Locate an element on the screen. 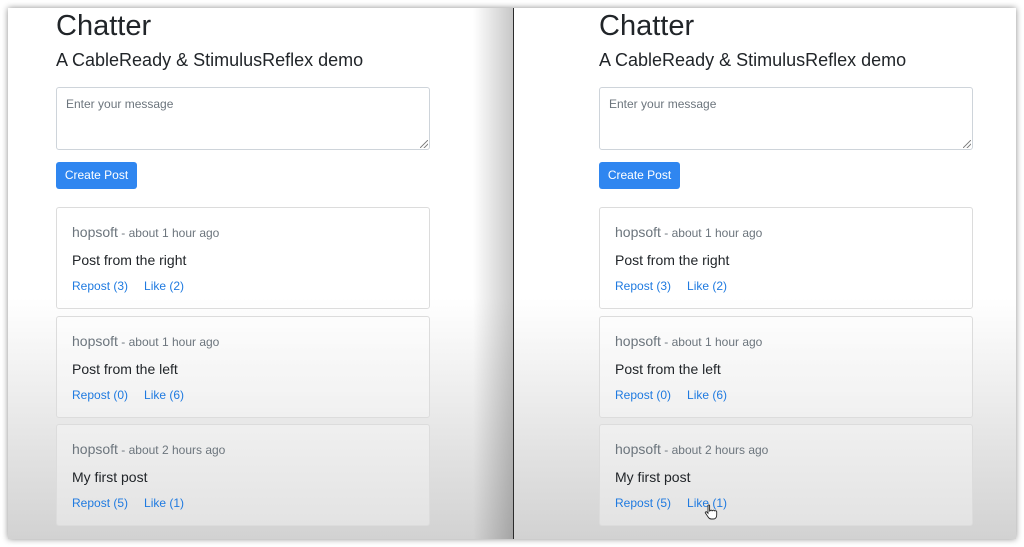  post-actions: Repost (5) Like (1) is located at coordinates (128, 503).